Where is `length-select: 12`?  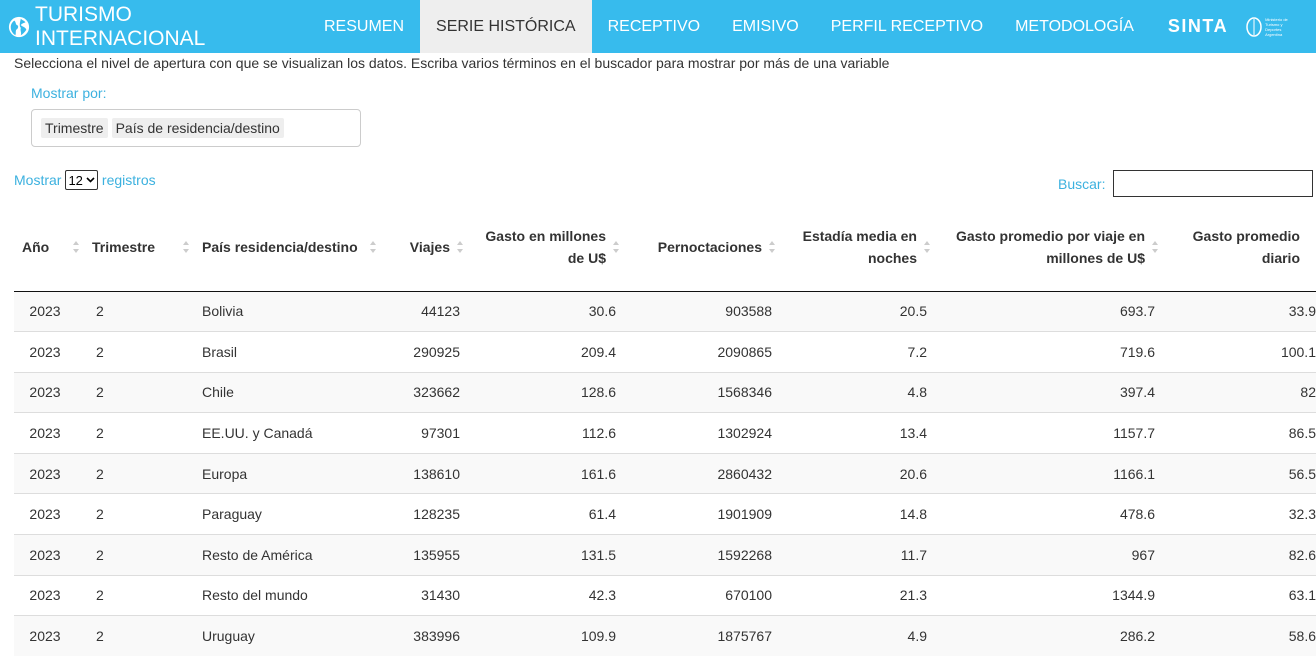 length-select: 12 is located at coordinates (81, 180).